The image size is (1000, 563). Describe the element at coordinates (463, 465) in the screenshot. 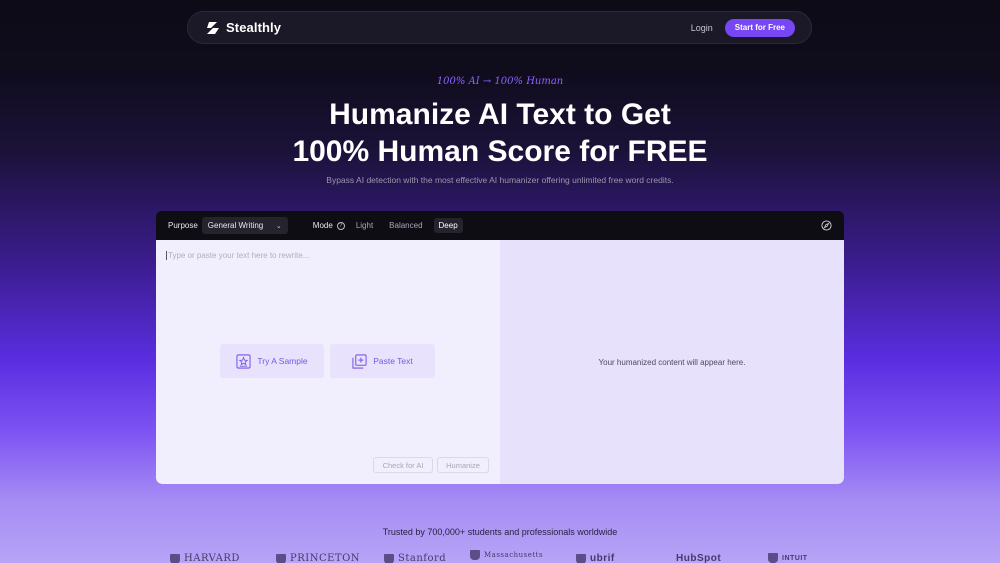

I see `humanize-button: Humanize` at that location.